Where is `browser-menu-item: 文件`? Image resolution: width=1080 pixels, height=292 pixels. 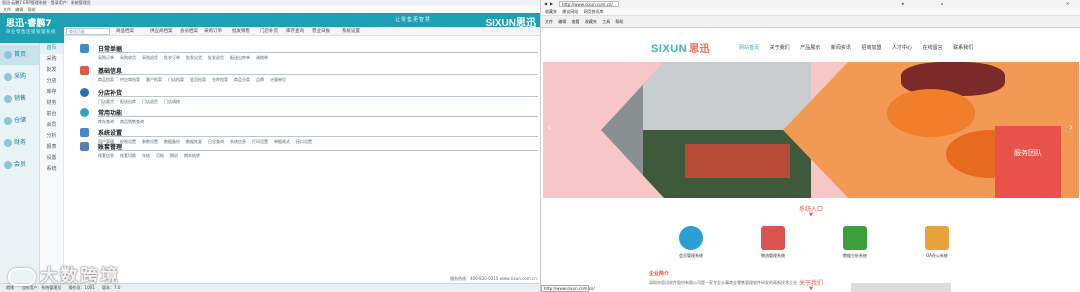
browser-menu-item: 文件 is located at coordinates (549, 21).